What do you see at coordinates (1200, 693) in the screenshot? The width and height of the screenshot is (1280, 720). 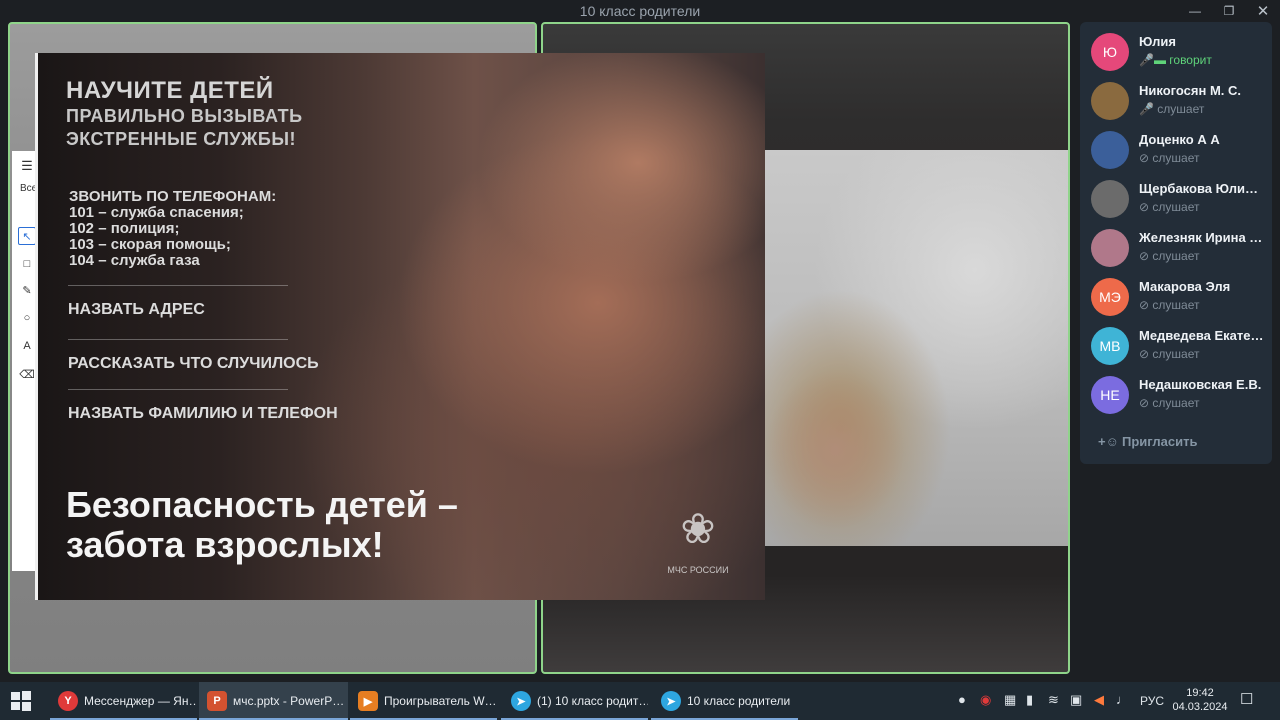 I see `clock-time: 19:42` at bounding box center [1200, 693].